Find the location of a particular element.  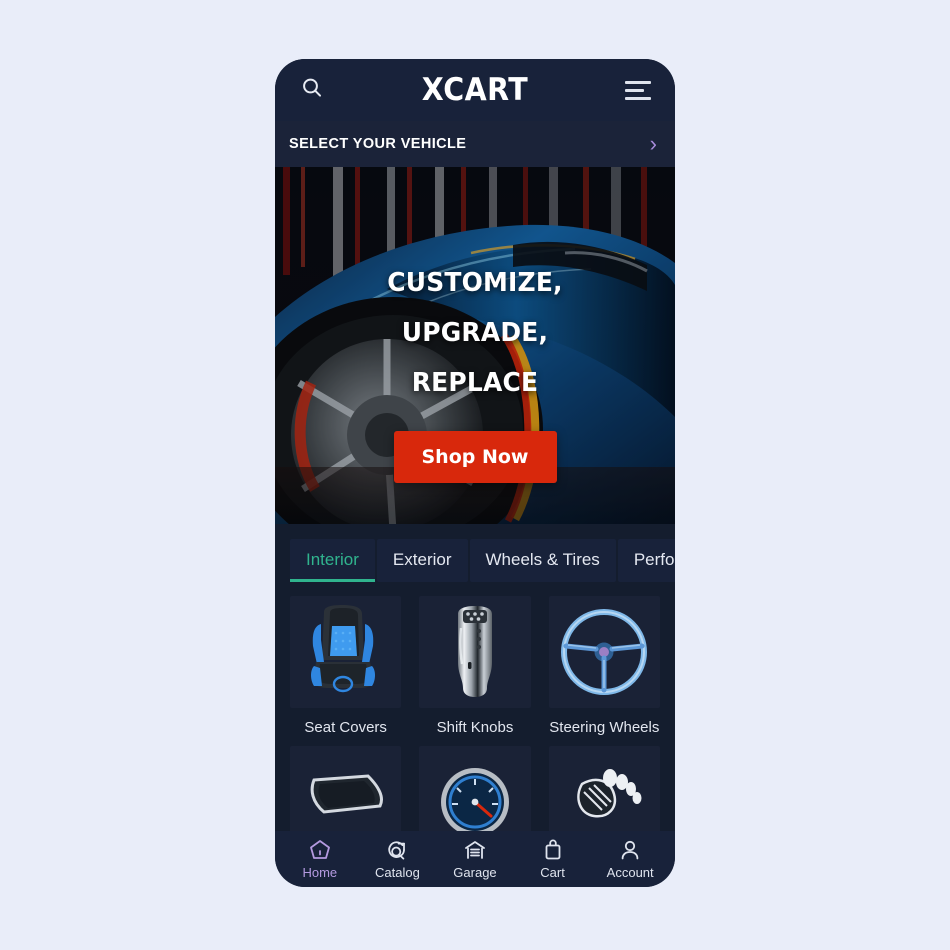

hero-headline: CUSTOMIZE, UPGRADE, REPLACE is located at coordinates (475, 334).